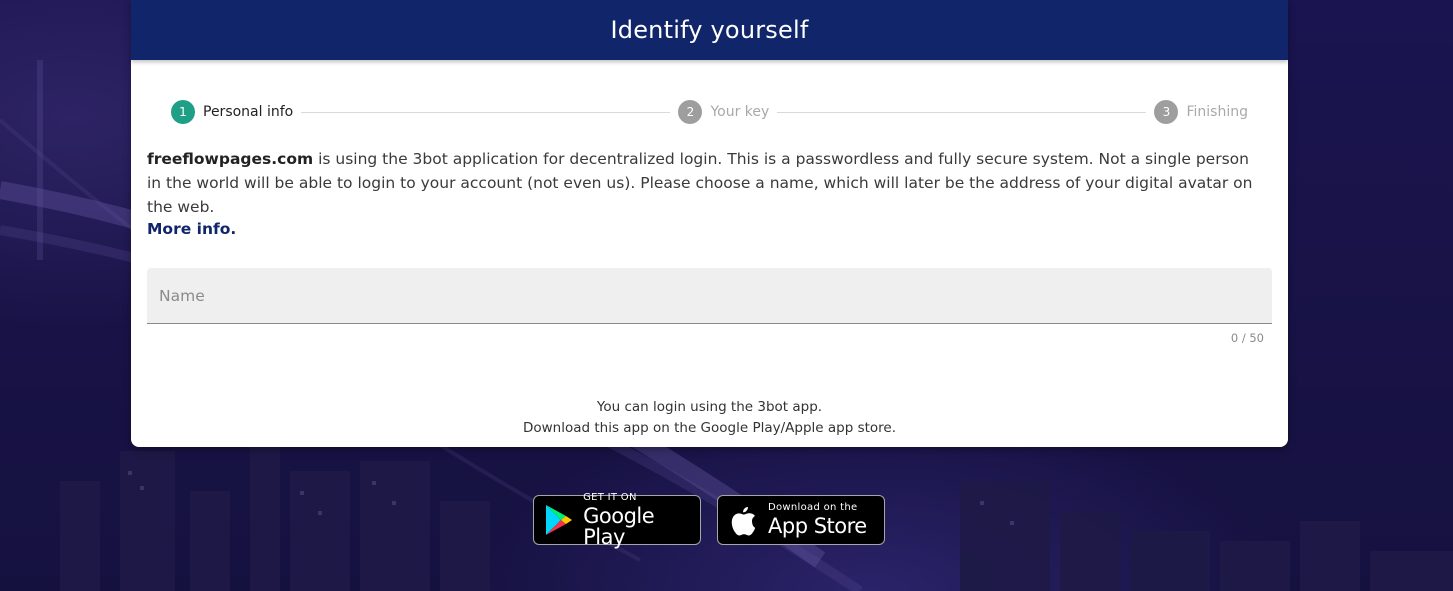  Describe the element at coordinates (183, 112) in the screenshot. I see `step-number: 1` at that location.